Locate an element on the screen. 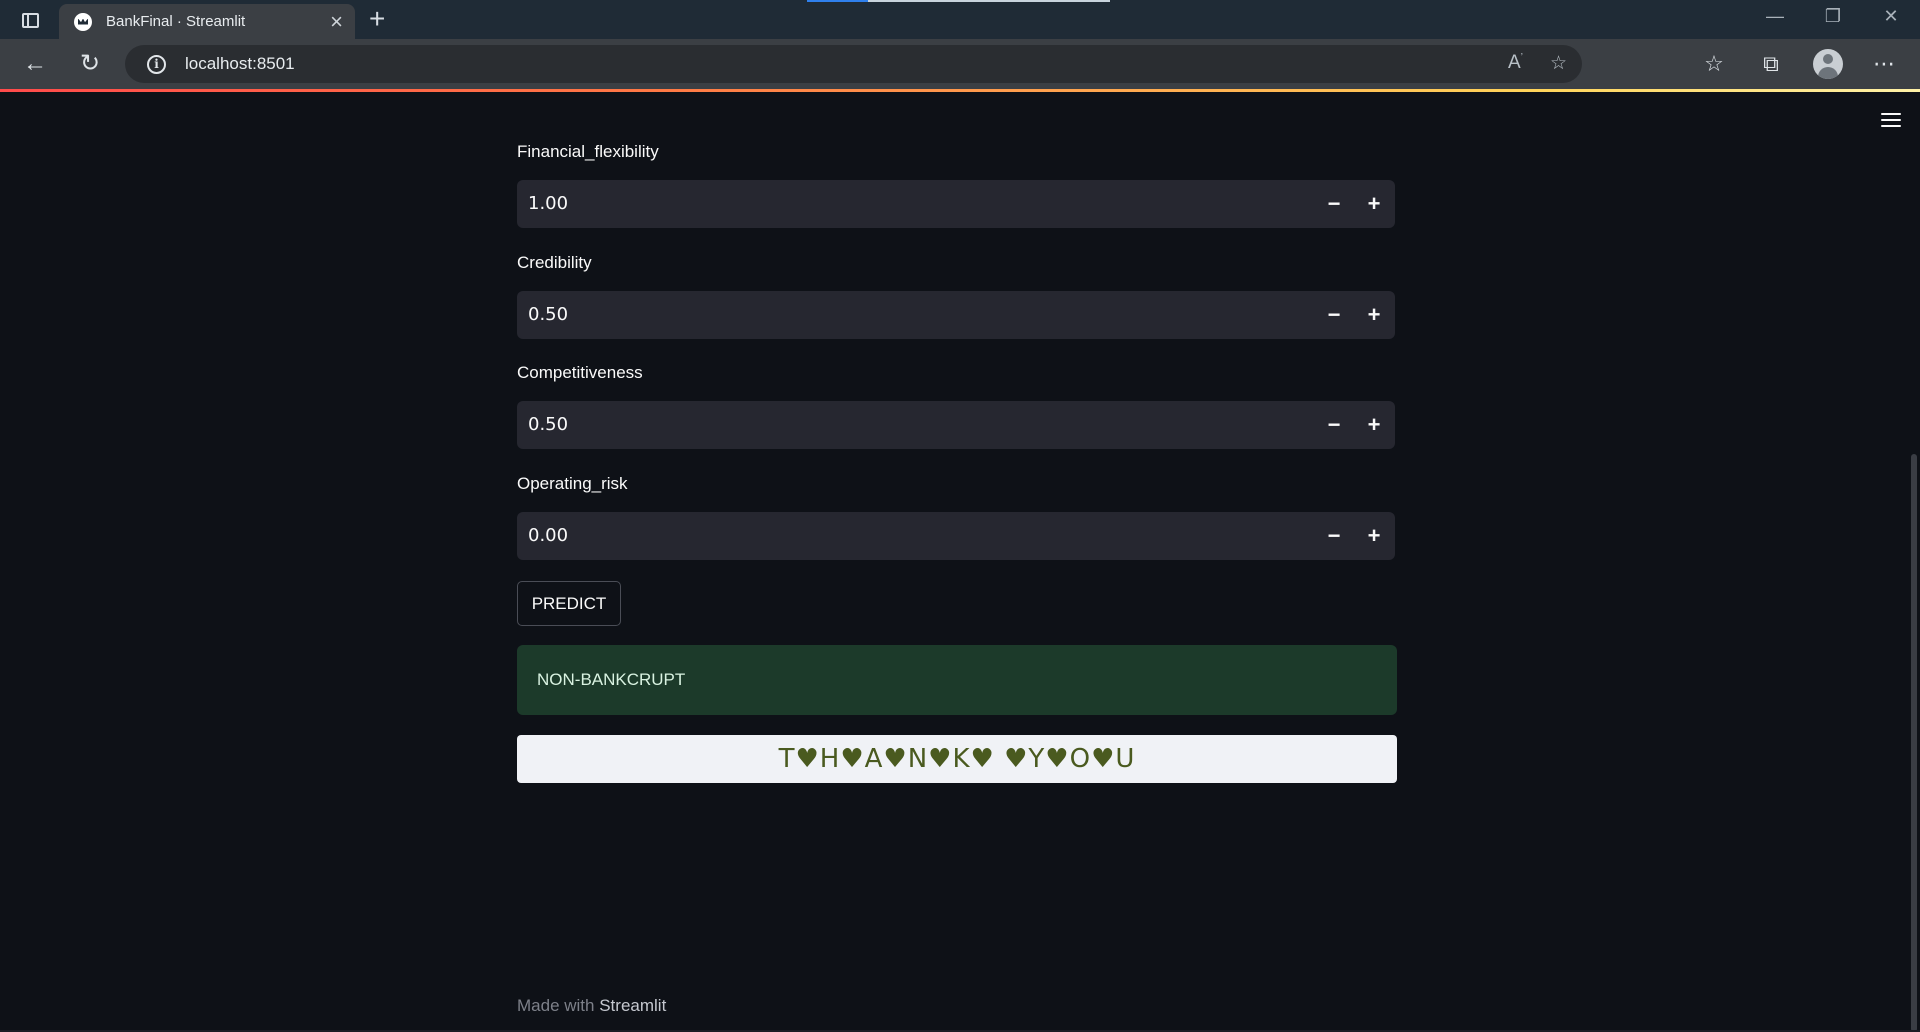  prediction-result-alert: NON-BANKCRUPT is located at coordinates (957, 680).